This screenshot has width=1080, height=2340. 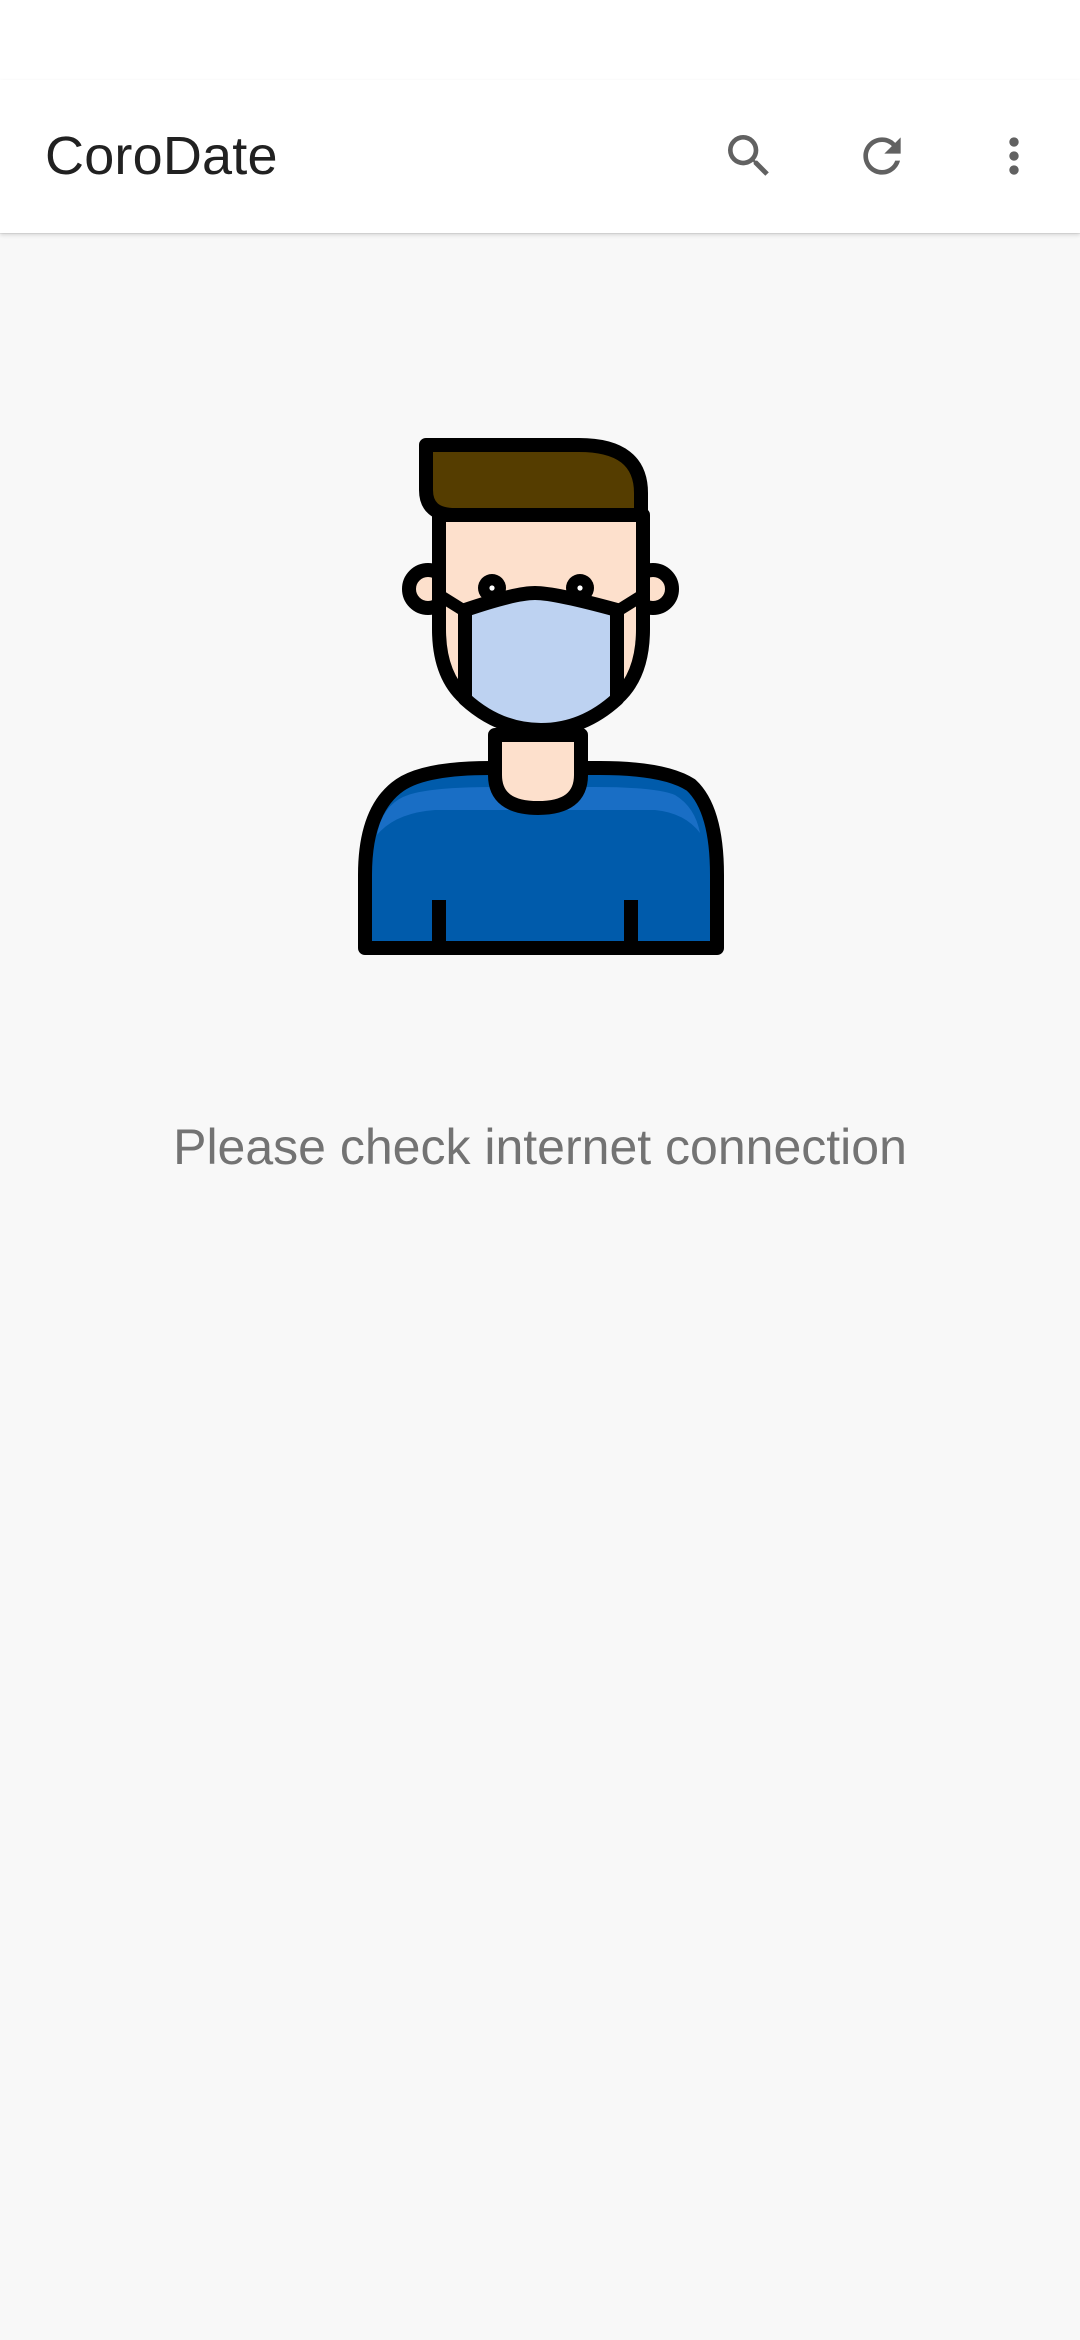 I want to click on right-eye-glint, so click(x=580, y=588).